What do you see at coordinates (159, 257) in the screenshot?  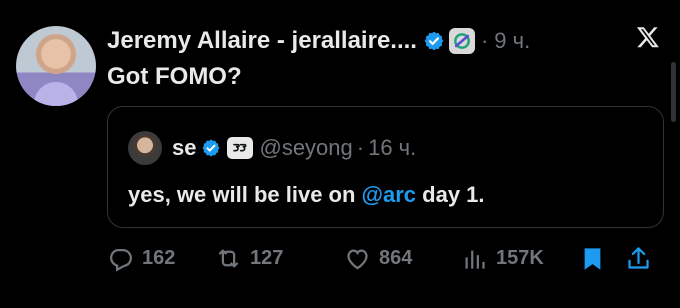 I see `reply-count: 162` at bounding box center [159, 257].